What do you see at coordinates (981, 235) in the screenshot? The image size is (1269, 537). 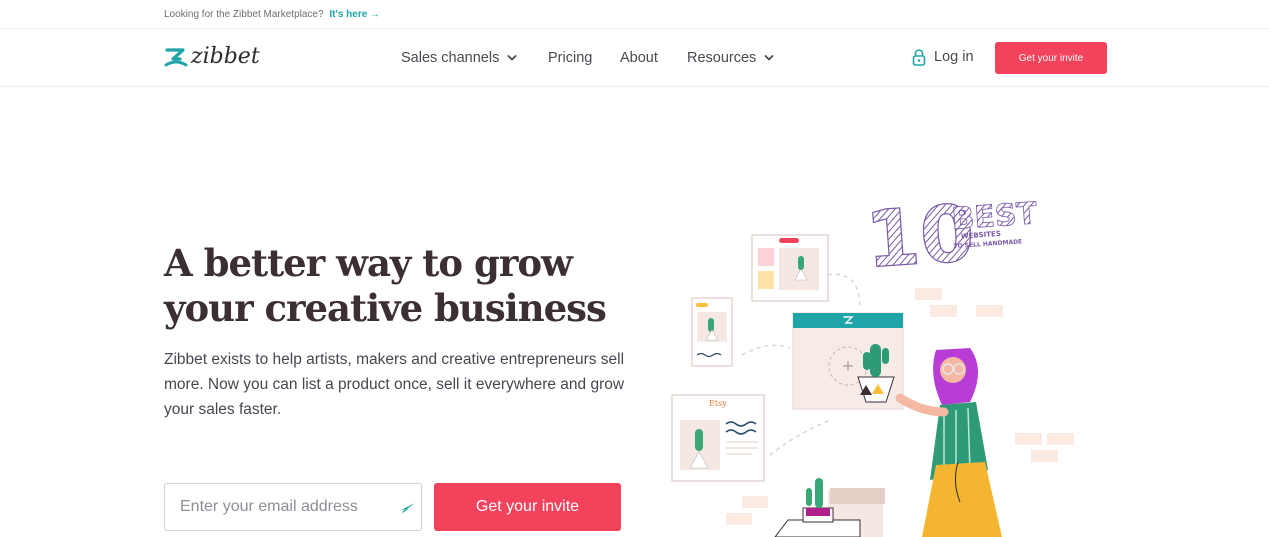 I see `badge-line-1: WEBSITES` at bounding box center [981, 235].